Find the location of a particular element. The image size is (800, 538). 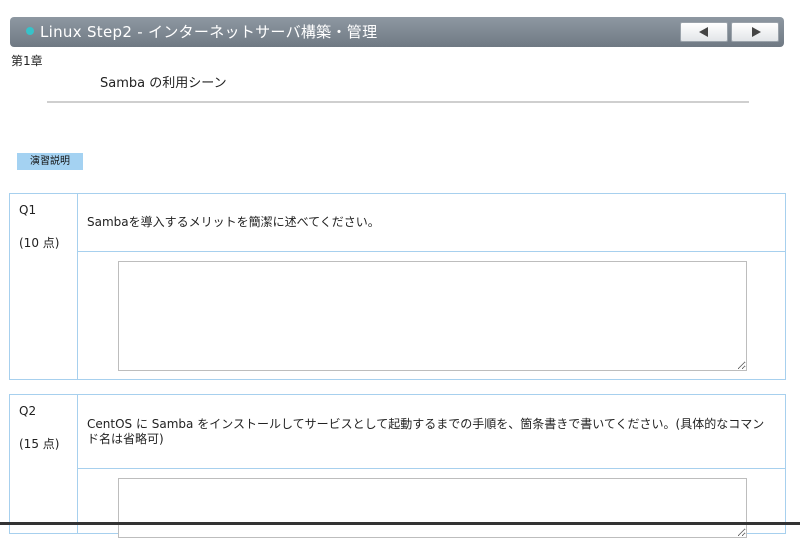

triangle-right-icon is located at coordinates (756, 32).